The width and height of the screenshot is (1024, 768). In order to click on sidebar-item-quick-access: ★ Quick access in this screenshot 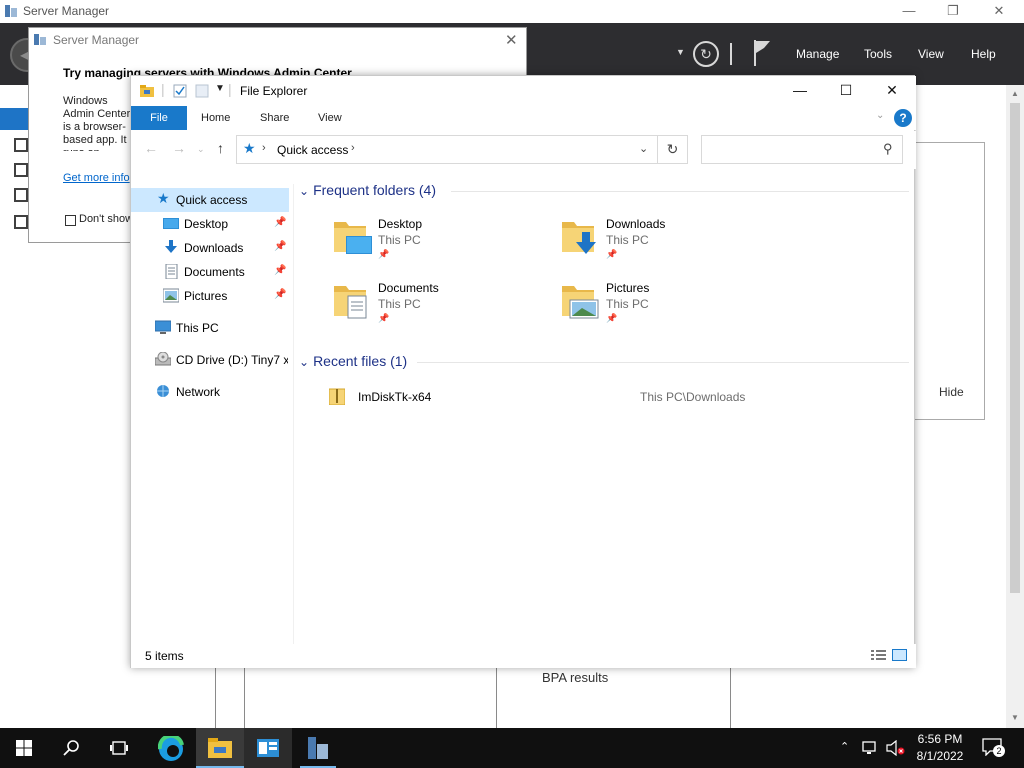, I will do `click(210, 200)`.